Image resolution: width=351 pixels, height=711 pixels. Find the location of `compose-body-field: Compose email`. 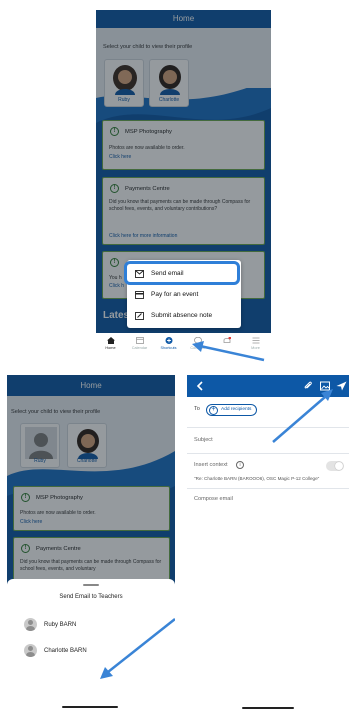

compose-body-field: Compose email is located at coordinates (213, 499).